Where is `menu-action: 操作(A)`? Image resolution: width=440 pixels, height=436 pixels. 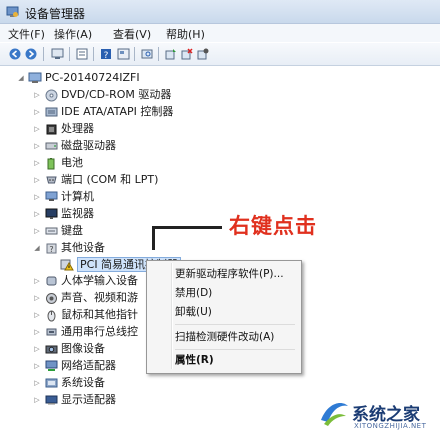
menu-action: 操作(A) is located at coordinates (73, 34).